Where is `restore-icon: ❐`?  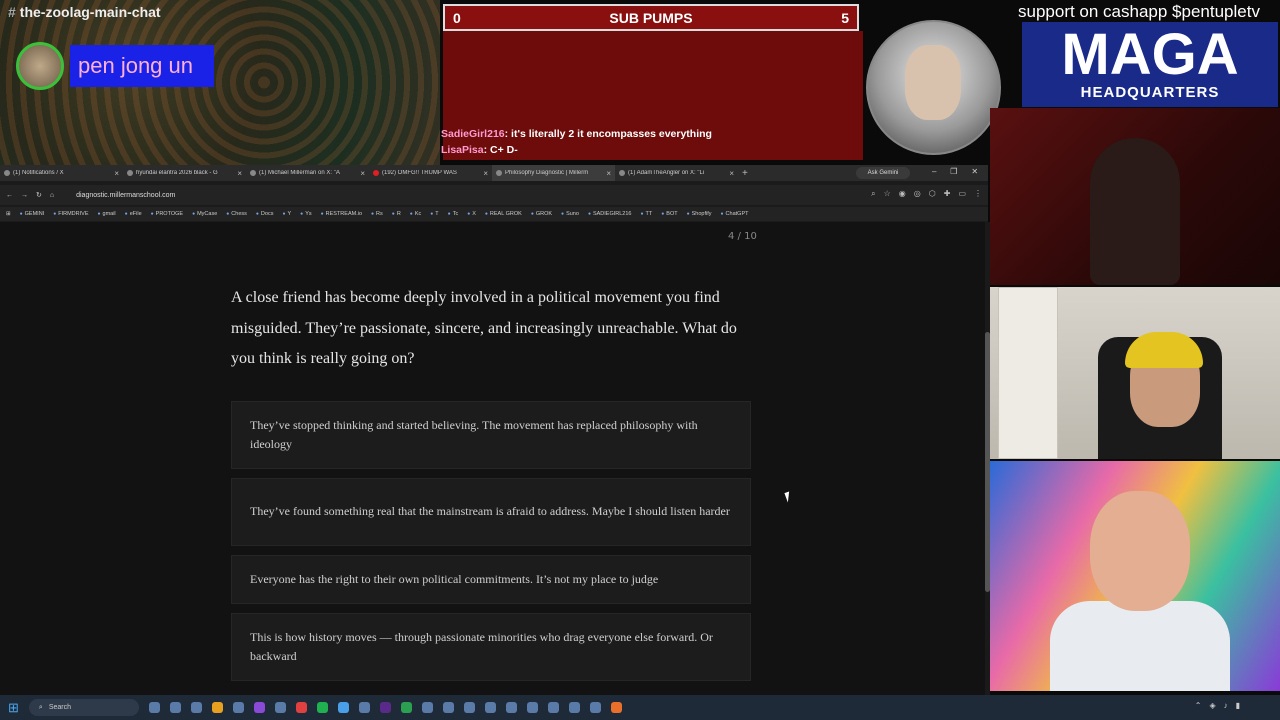
restore-icon: ❐ is located at coordinates (953, 173).